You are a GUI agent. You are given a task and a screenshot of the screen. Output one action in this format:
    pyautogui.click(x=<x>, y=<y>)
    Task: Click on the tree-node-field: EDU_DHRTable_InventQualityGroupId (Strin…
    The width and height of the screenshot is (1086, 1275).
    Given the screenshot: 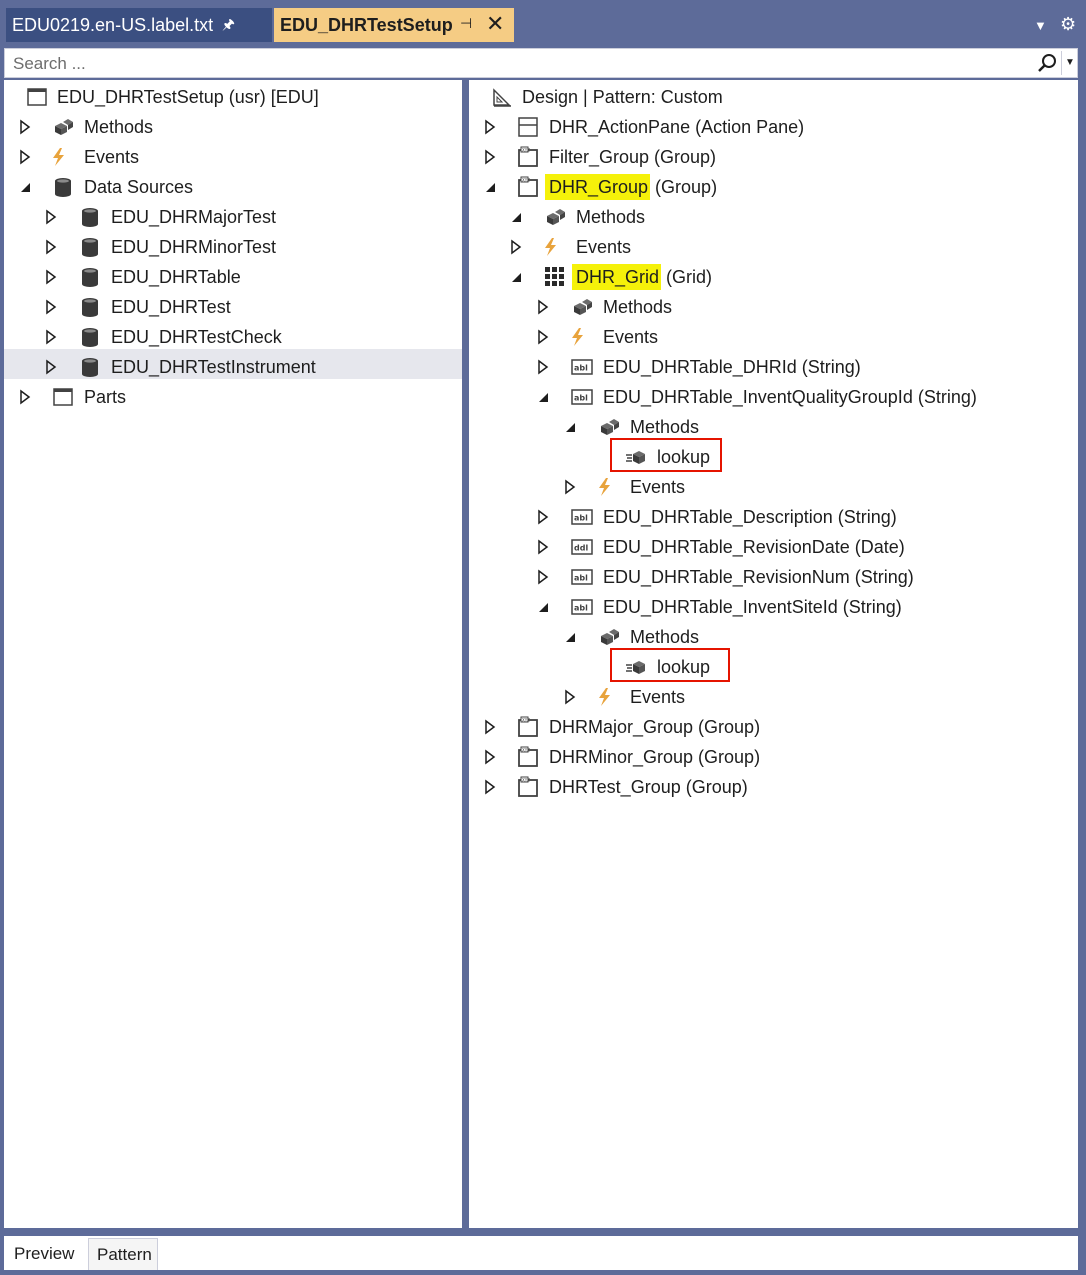 What is the action you would take?
    pyautogui.click(x=773, y=397)
    